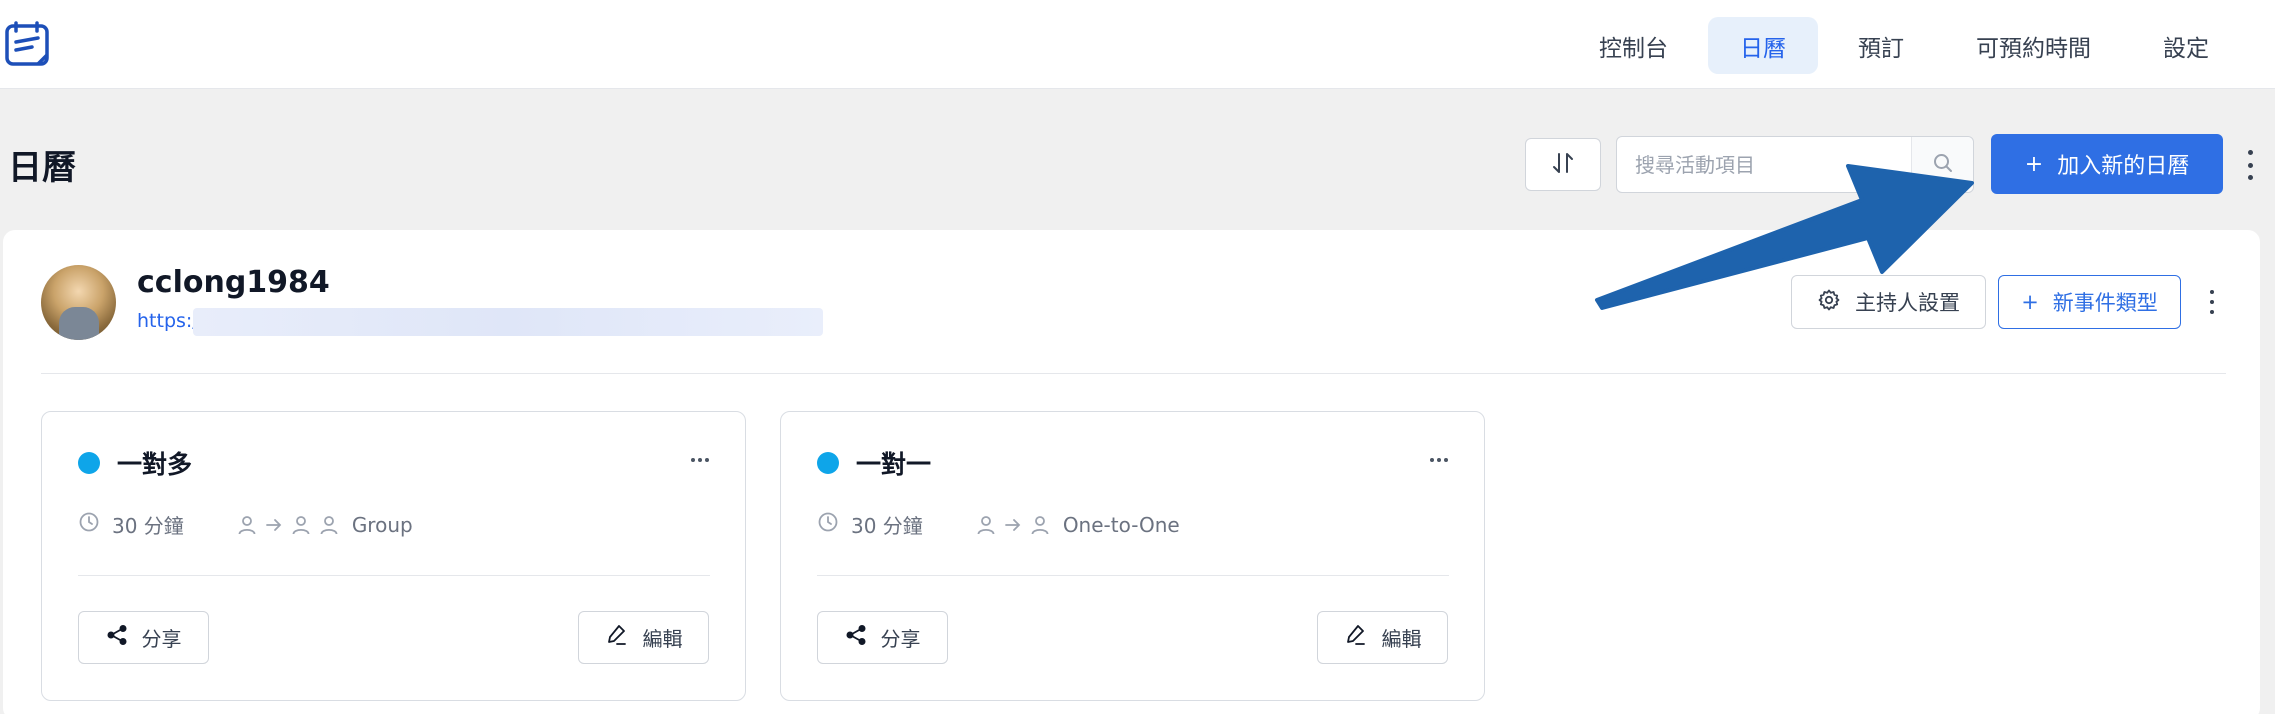 Image resolution: width=2275 pixels, height=714 pixels. Describe the element at coordinates (508, 322) in the screenshot. I see `redacted-url` at that location.